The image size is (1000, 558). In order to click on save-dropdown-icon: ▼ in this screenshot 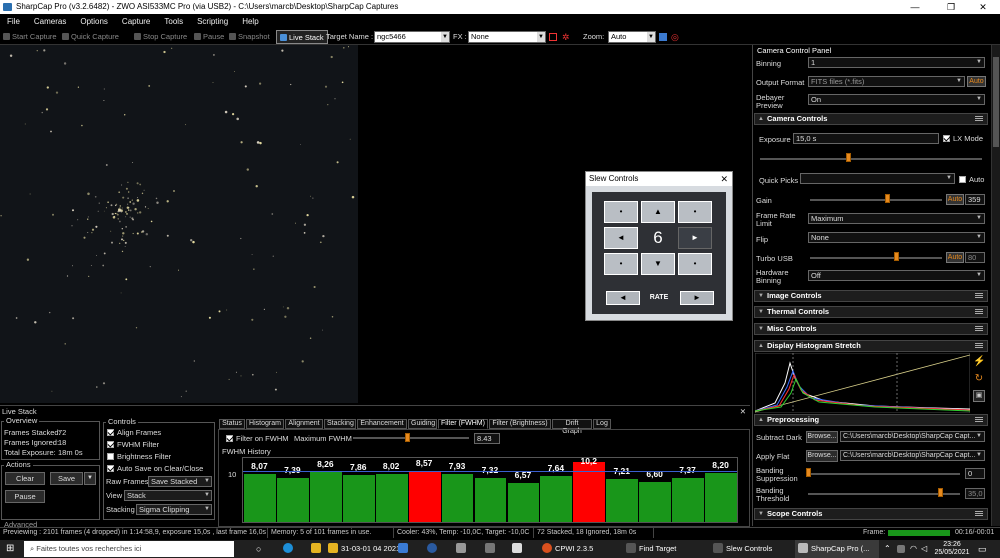, I will do `click(90, 478)`.